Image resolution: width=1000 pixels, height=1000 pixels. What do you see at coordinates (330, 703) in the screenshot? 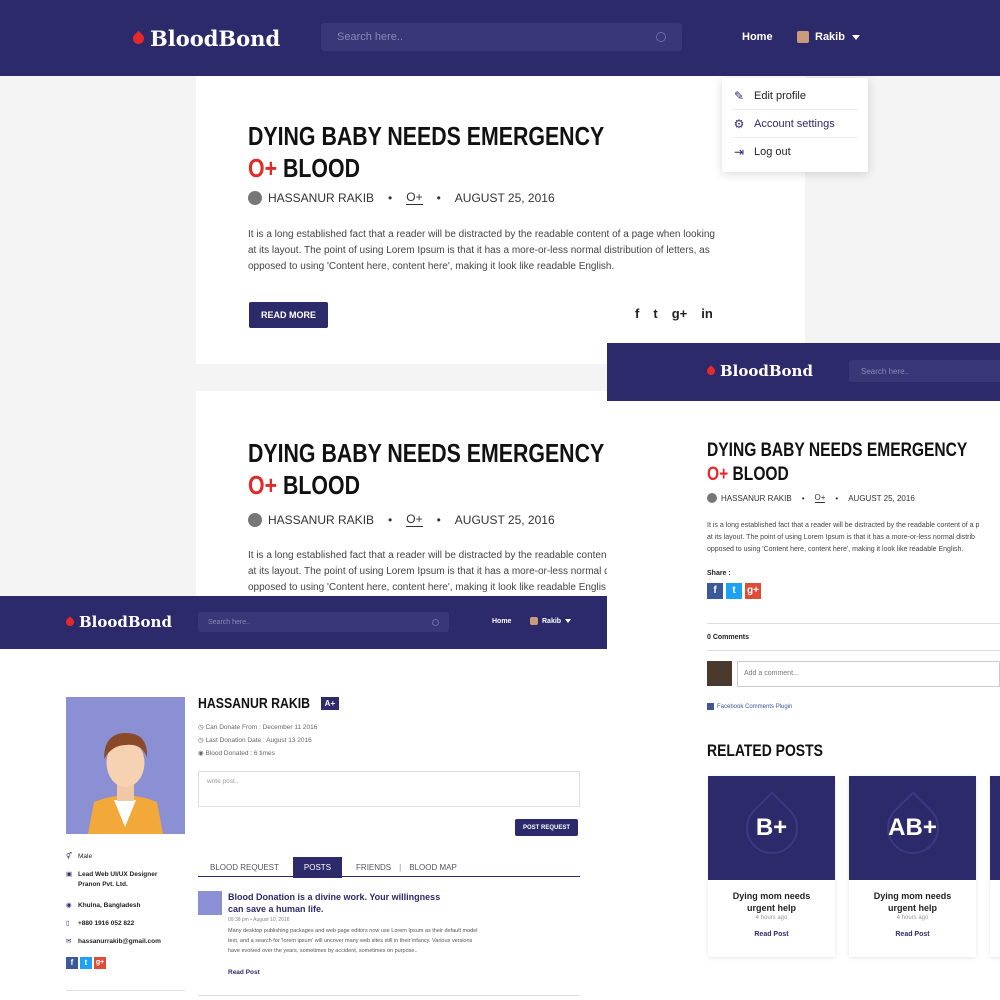
I see `profile-blood-group-badge: A+` at bounding box center [330, 703].